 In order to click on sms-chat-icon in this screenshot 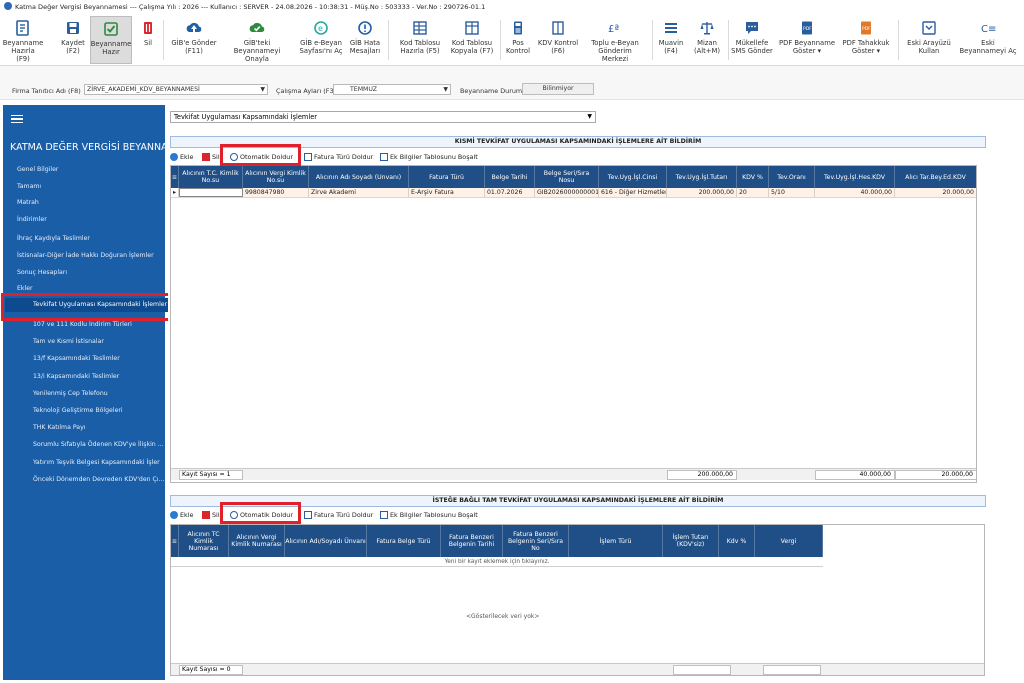, I will do `click(752, 28)`.